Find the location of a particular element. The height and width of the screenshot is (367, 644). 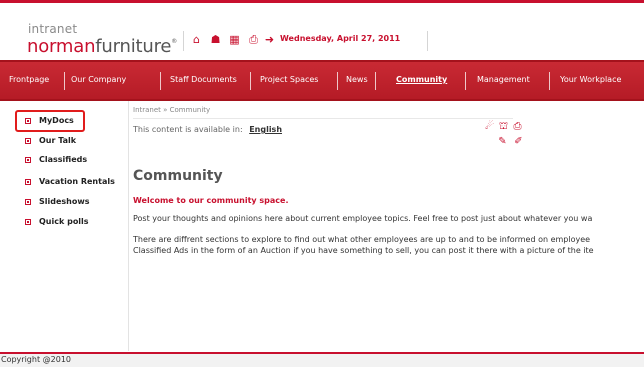

nav-item-project-spaces: Project Spaces is located at coordinates (289, 79).